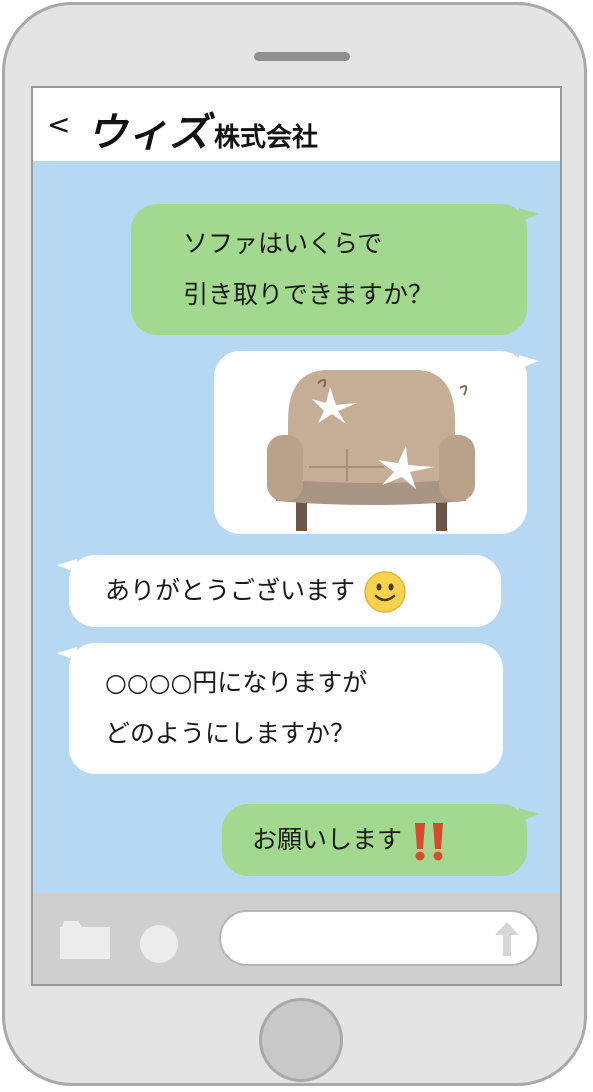 The width and height of the screenshot is (593, 1092). I want to click on chat-header: < ウィズ 株式会社, so click(296, 124).